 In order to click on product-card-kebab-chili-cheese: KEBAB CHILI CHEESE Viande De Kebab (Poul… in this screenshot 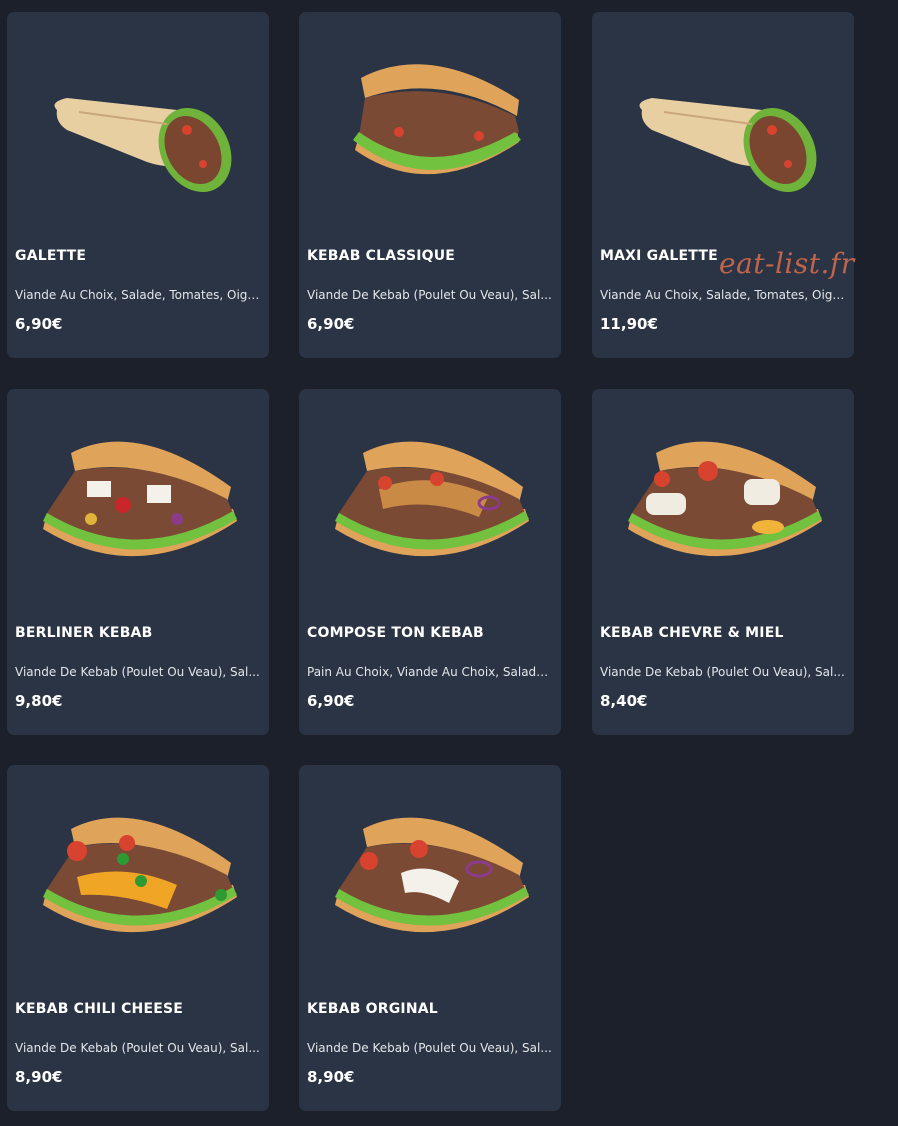, I will do `click(138, 938)`.